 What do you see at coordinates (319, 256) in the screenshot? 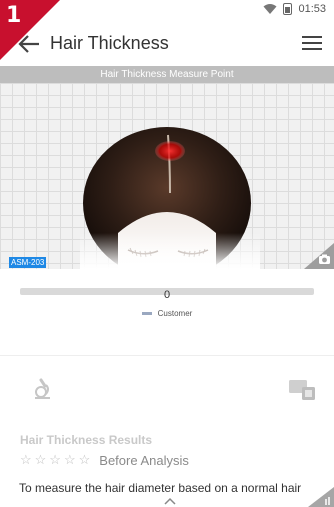
I see `camera-icon` at bounding box center [319, 256].